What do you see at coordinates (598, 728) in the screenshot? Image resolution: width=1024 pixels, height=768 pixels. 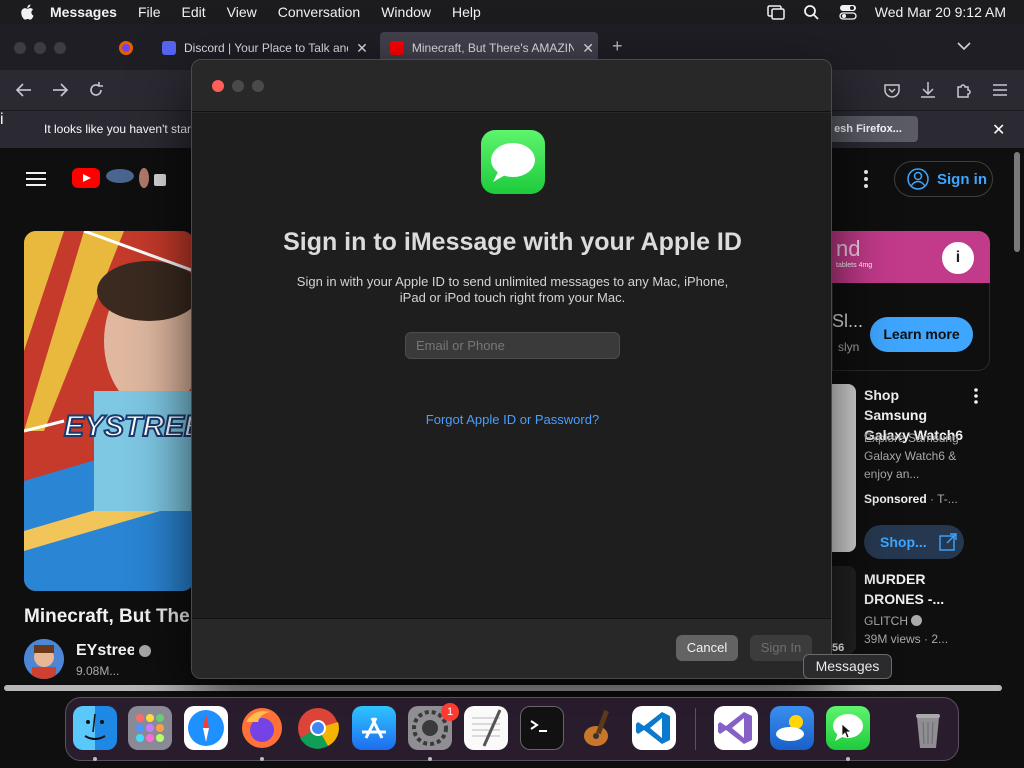 I see `garageband-icon` at bounding box center [598, 728].